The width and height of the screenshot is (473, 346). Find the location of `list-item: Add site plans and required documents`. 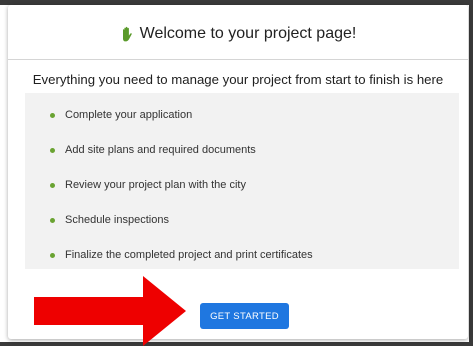

list-item: Add site plans and required documents is located at coordinates (153, 150).